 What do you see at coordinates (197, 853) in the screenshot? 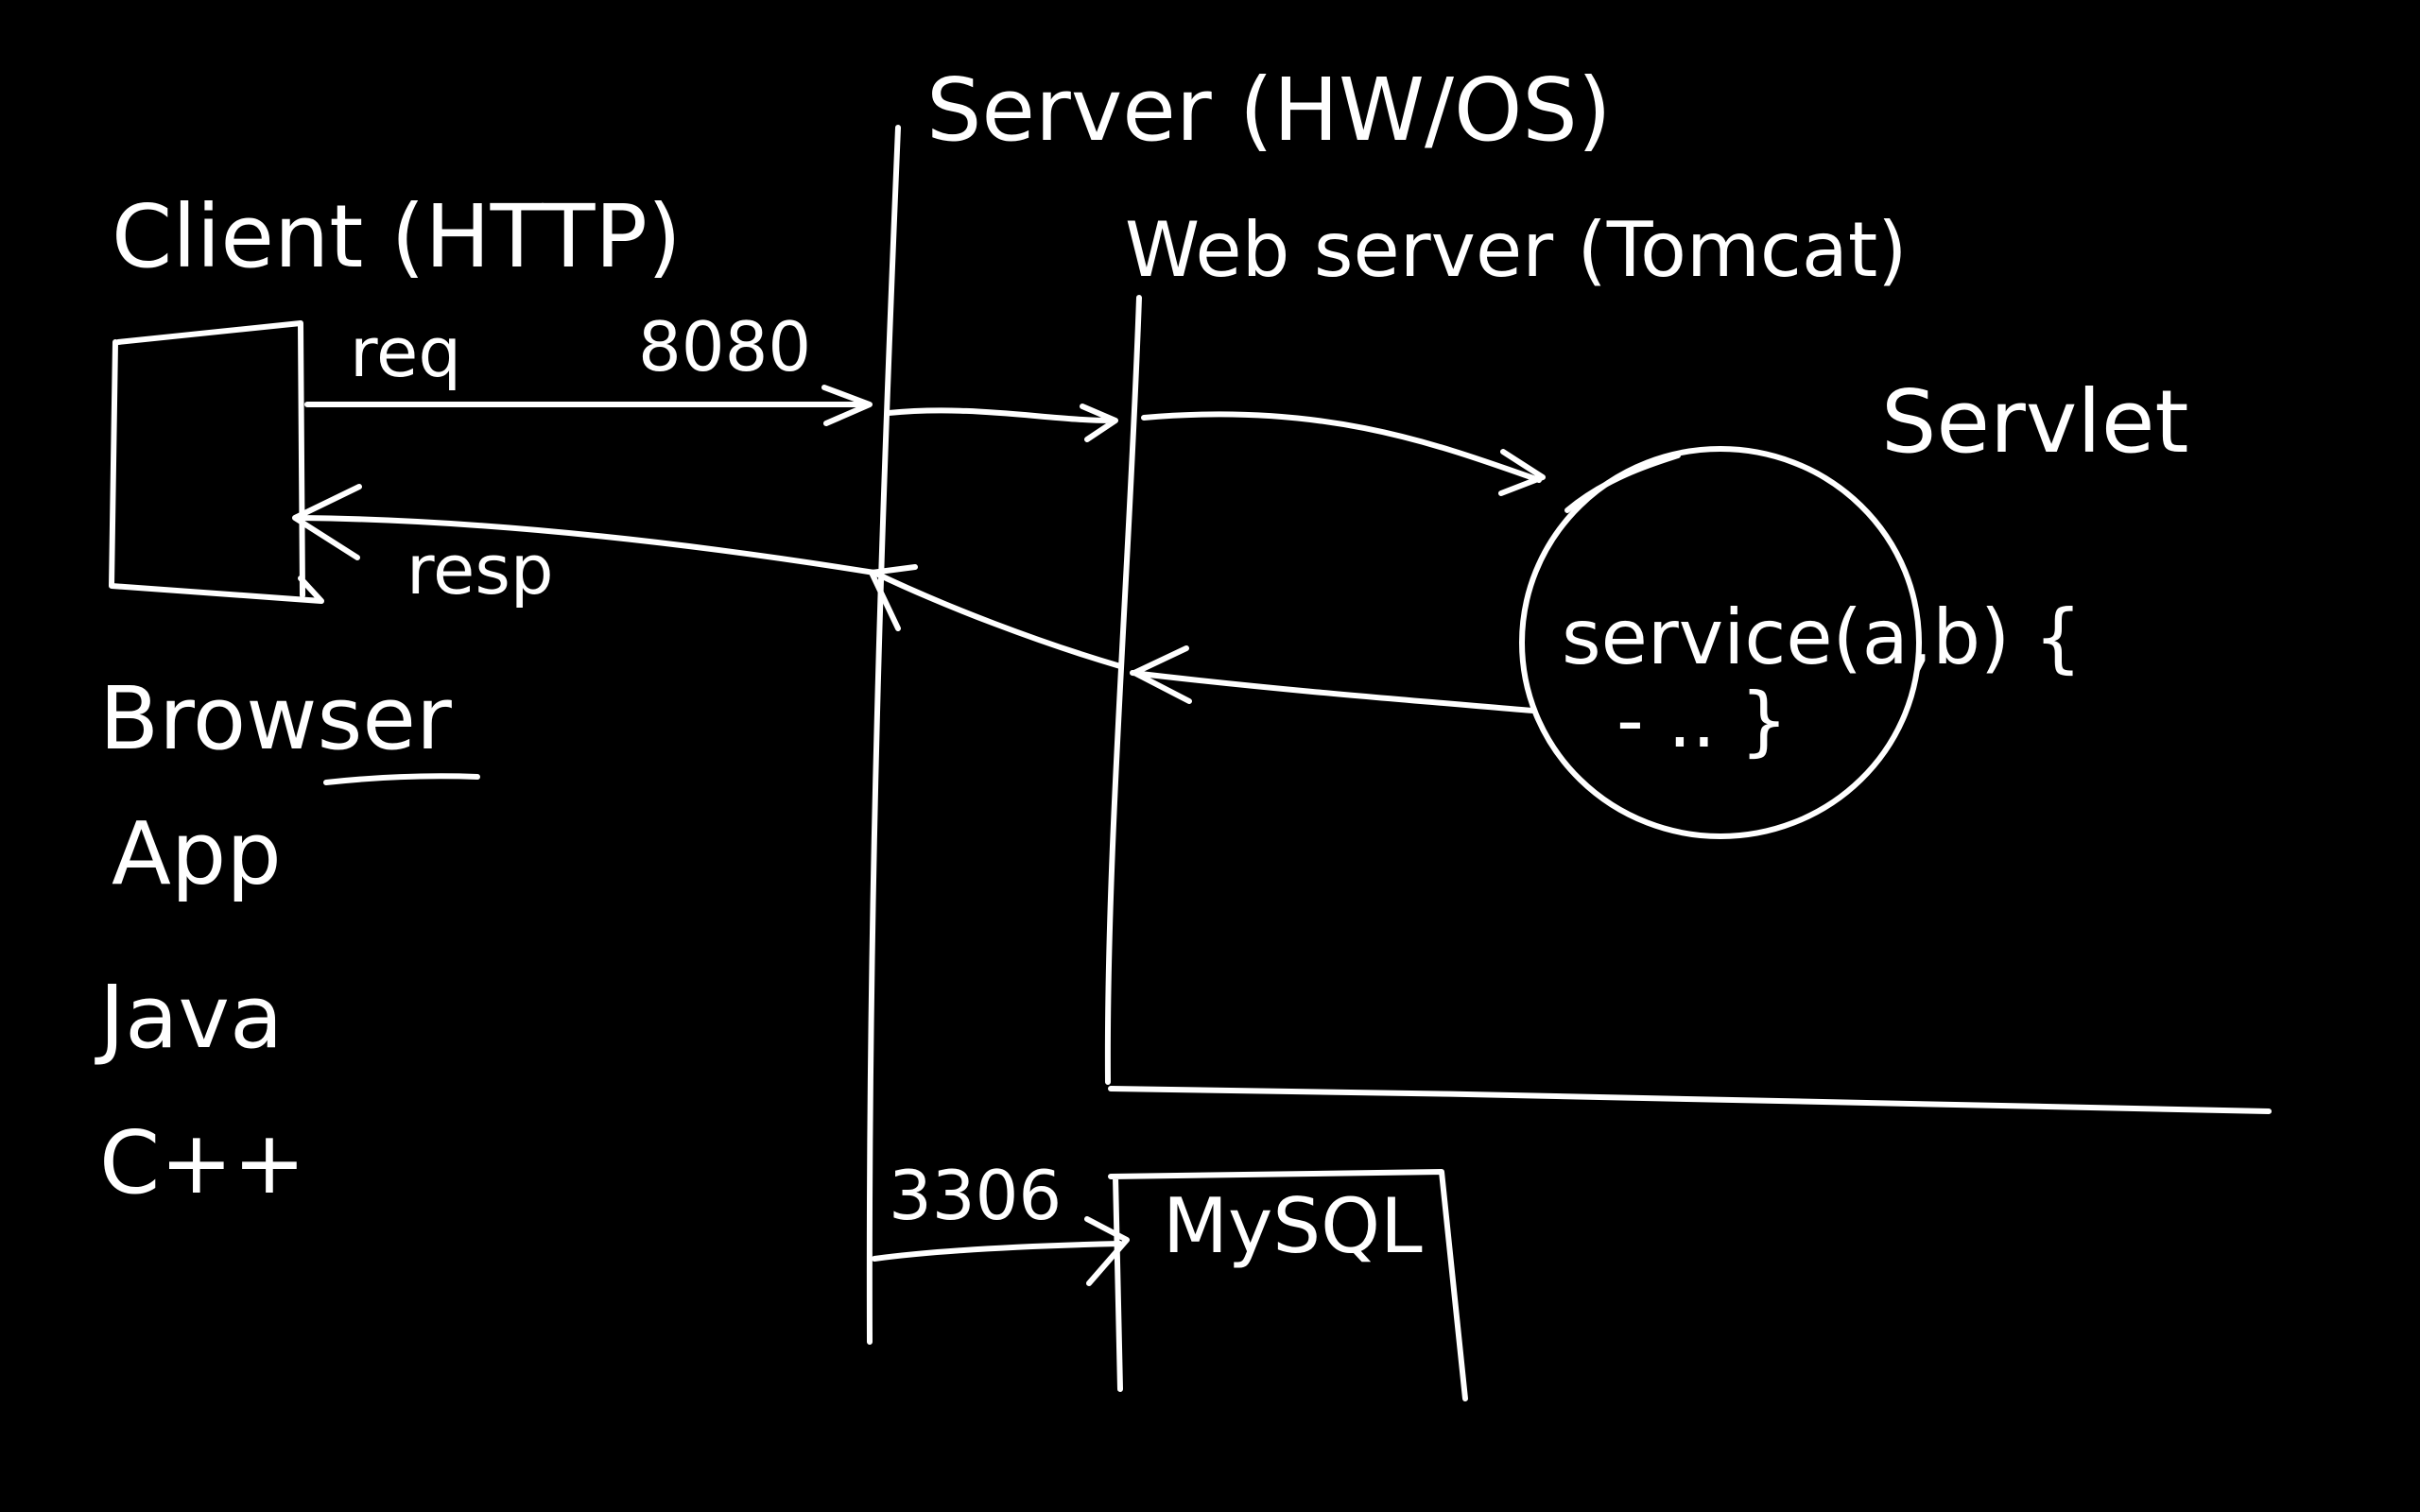
I see `client-type-app: App` at bounding box center [197, 853].